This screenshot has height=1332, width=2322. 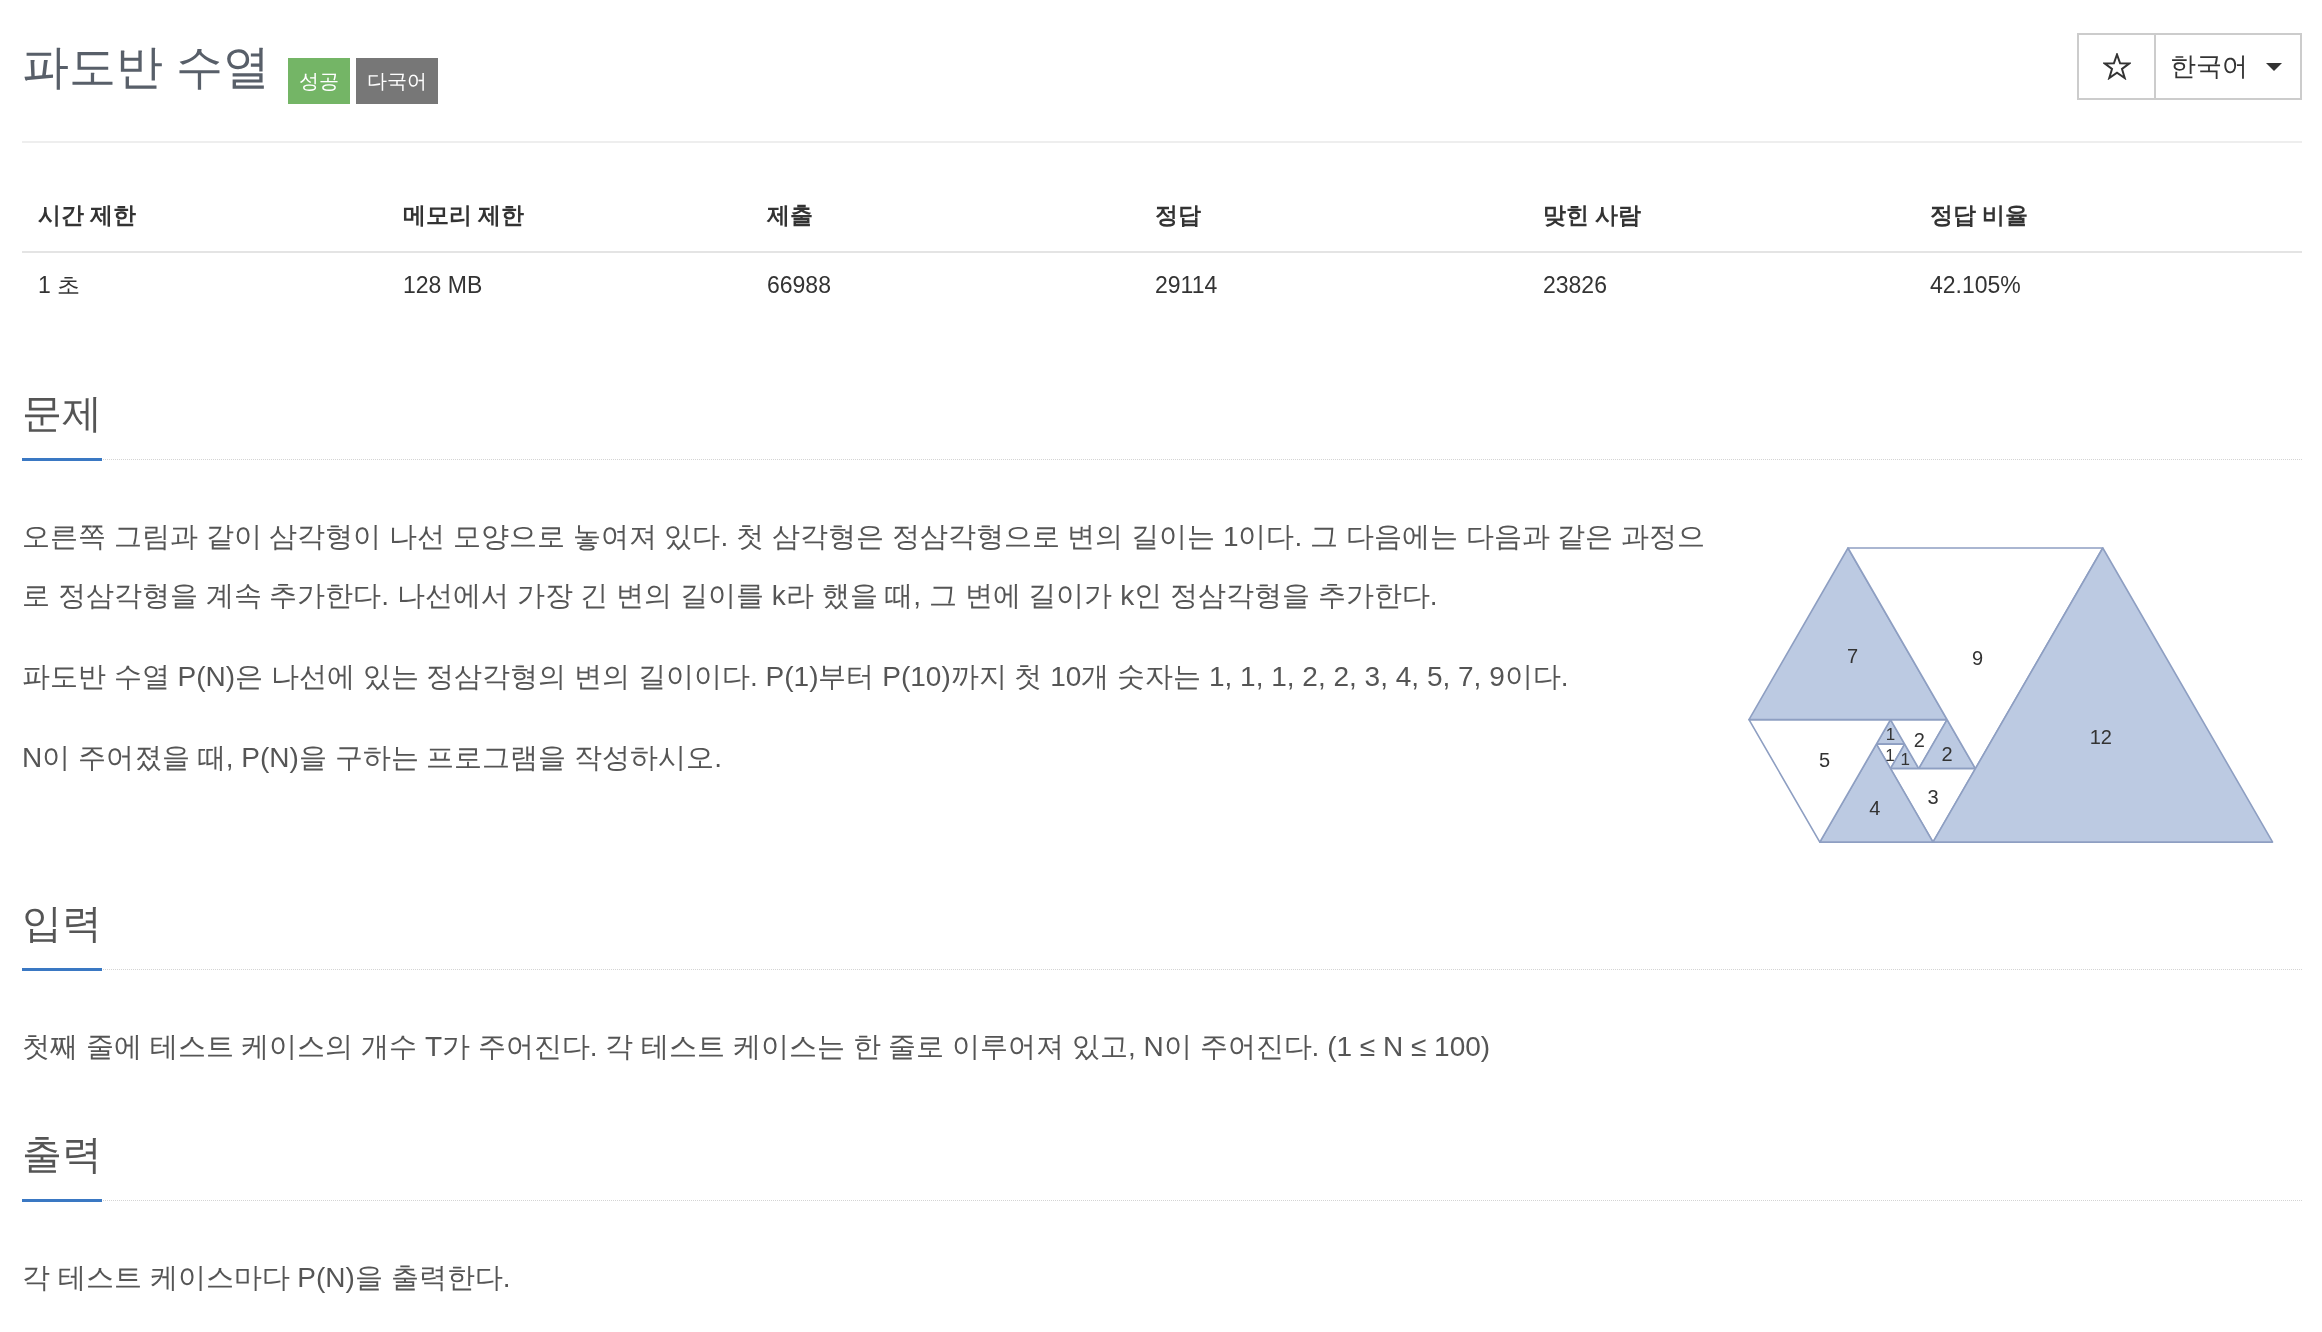 What do you see at coordinates (1186, 285) in the screenshot?
I see `stat-value: 29114` at bounding box center [1186, 285].